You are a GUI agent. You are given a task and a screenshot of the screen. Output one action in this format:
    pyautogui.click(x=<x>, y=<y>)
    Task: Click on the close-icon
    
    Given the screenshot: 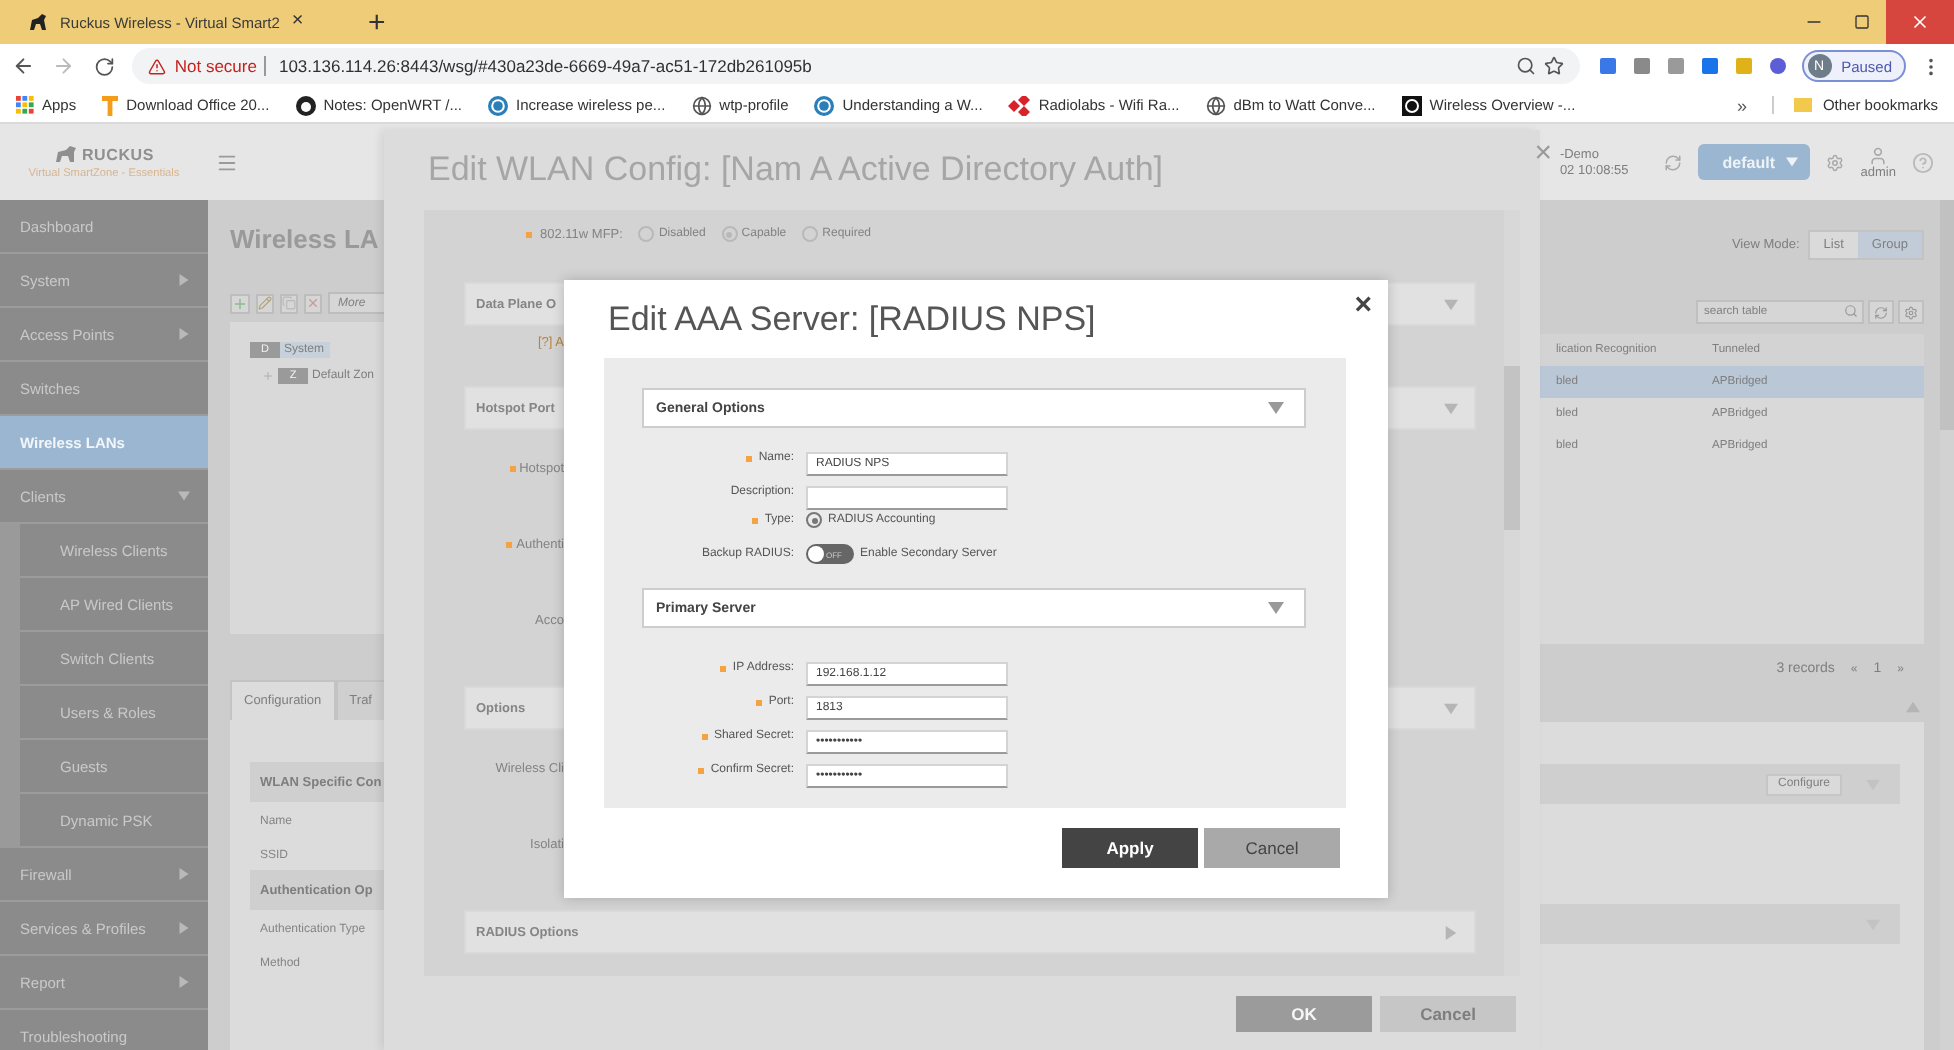 What is the action you would take?
    pyautogui.click(x=1920, y=22)
    